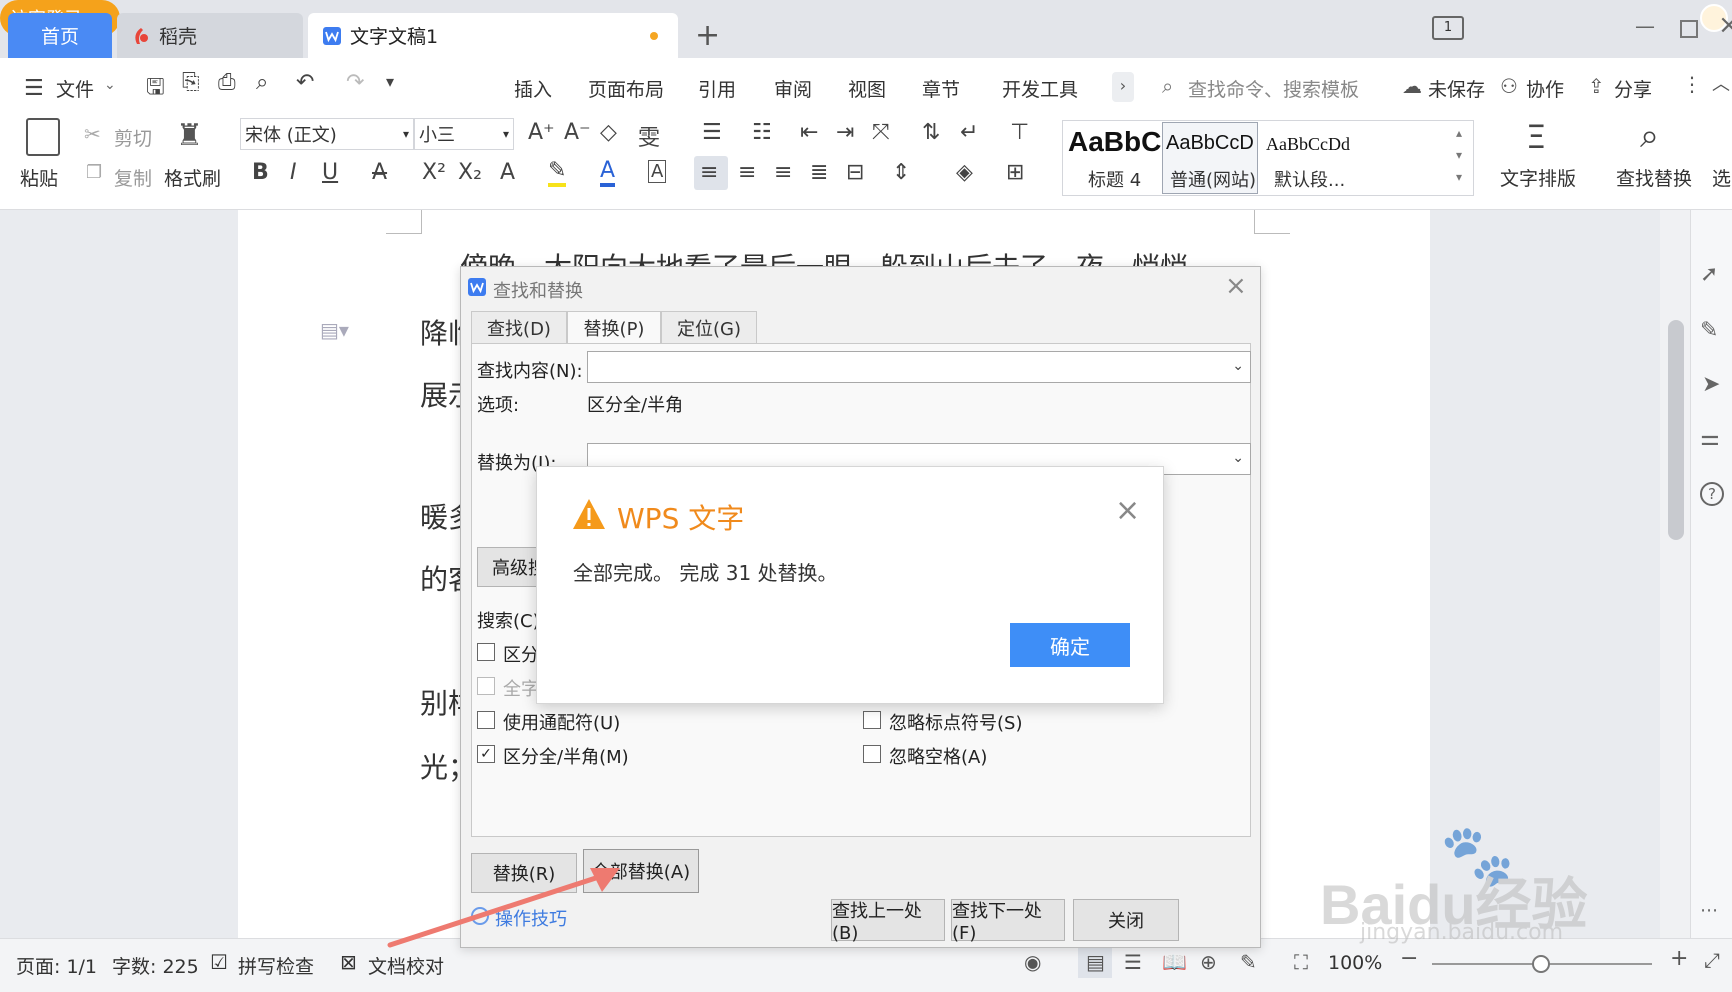  What do you see at coordinates (1538, 177) in the screenshot?
I see `text-layout-button: 文字排版` at bounding box center [1538, 177].